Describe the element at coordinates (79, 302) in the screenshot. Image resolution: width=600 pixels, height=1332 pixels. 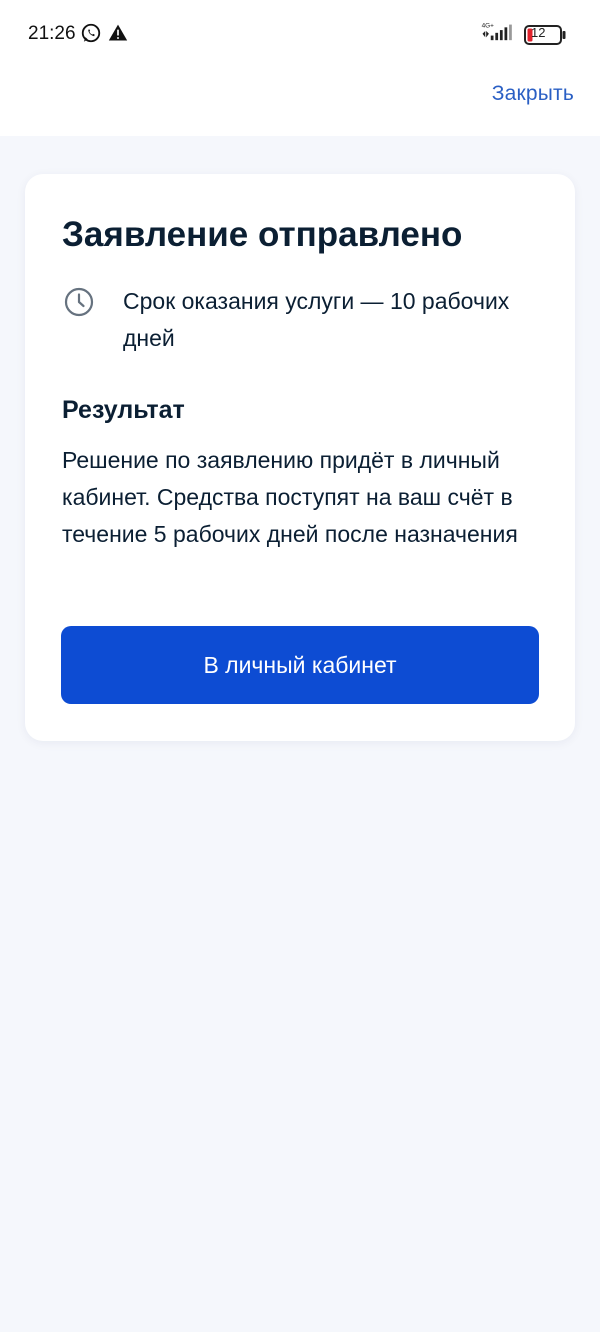
I see `clock-icon` at that location.